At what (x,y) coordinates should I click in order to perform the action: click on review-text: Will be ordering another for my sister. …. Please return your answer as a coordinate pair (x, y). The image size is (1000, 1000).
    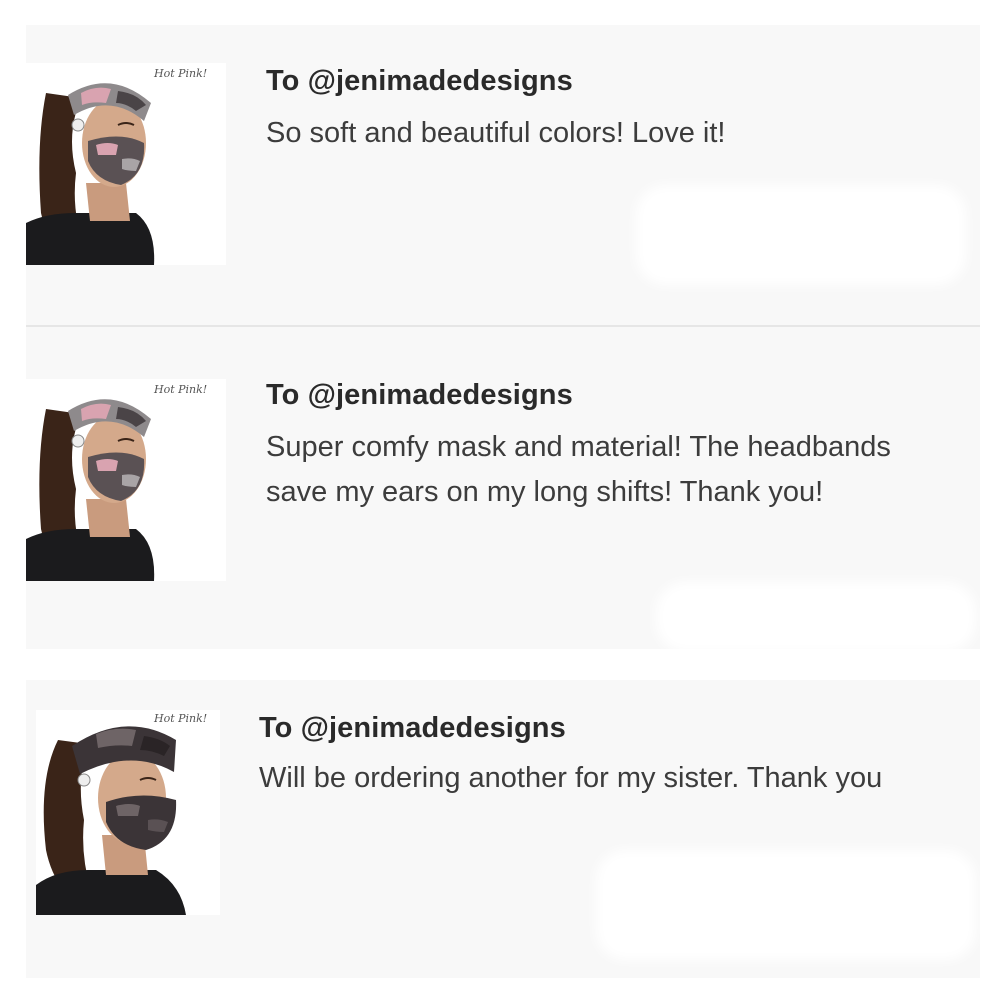
    Looking at the image, I should click on (571, 778).